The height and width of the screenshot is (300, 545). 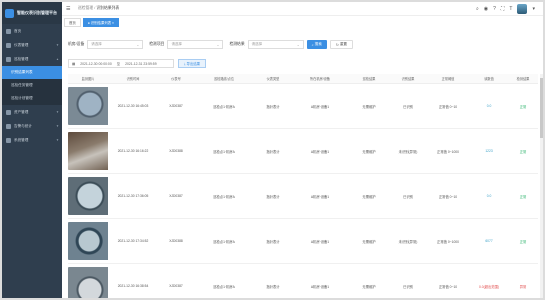 What do you see at coordinates (21, 139) in the screenshot?
I see `sidebar-item-label: 系统管理` at bounding box center [21, 139].